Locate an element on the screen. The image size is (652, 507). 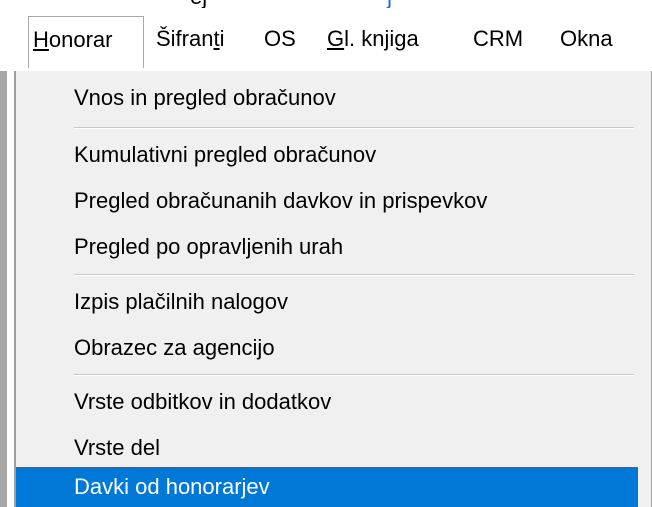
menu-item-label: Obrazec za agencijo is located at coordinates (174, 347).